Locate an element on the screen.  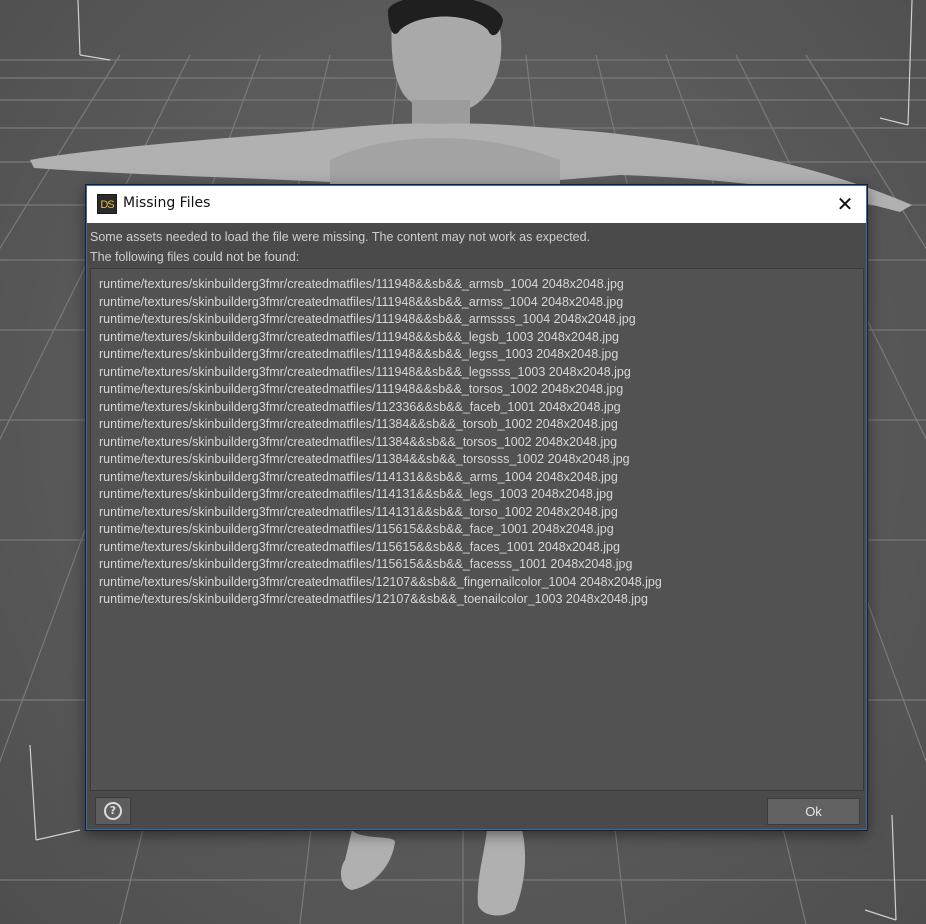
dialog-title: Missing Files is located at coordinates (167, 203).